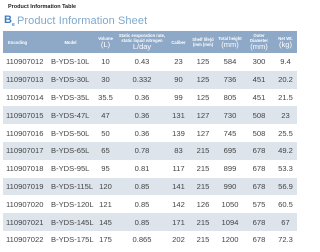 The width and height of the screenshot is (320, 252). Describe the element at coordinates (178, 240) in the screenshot. I see `cell-caliber: 202` at that location.